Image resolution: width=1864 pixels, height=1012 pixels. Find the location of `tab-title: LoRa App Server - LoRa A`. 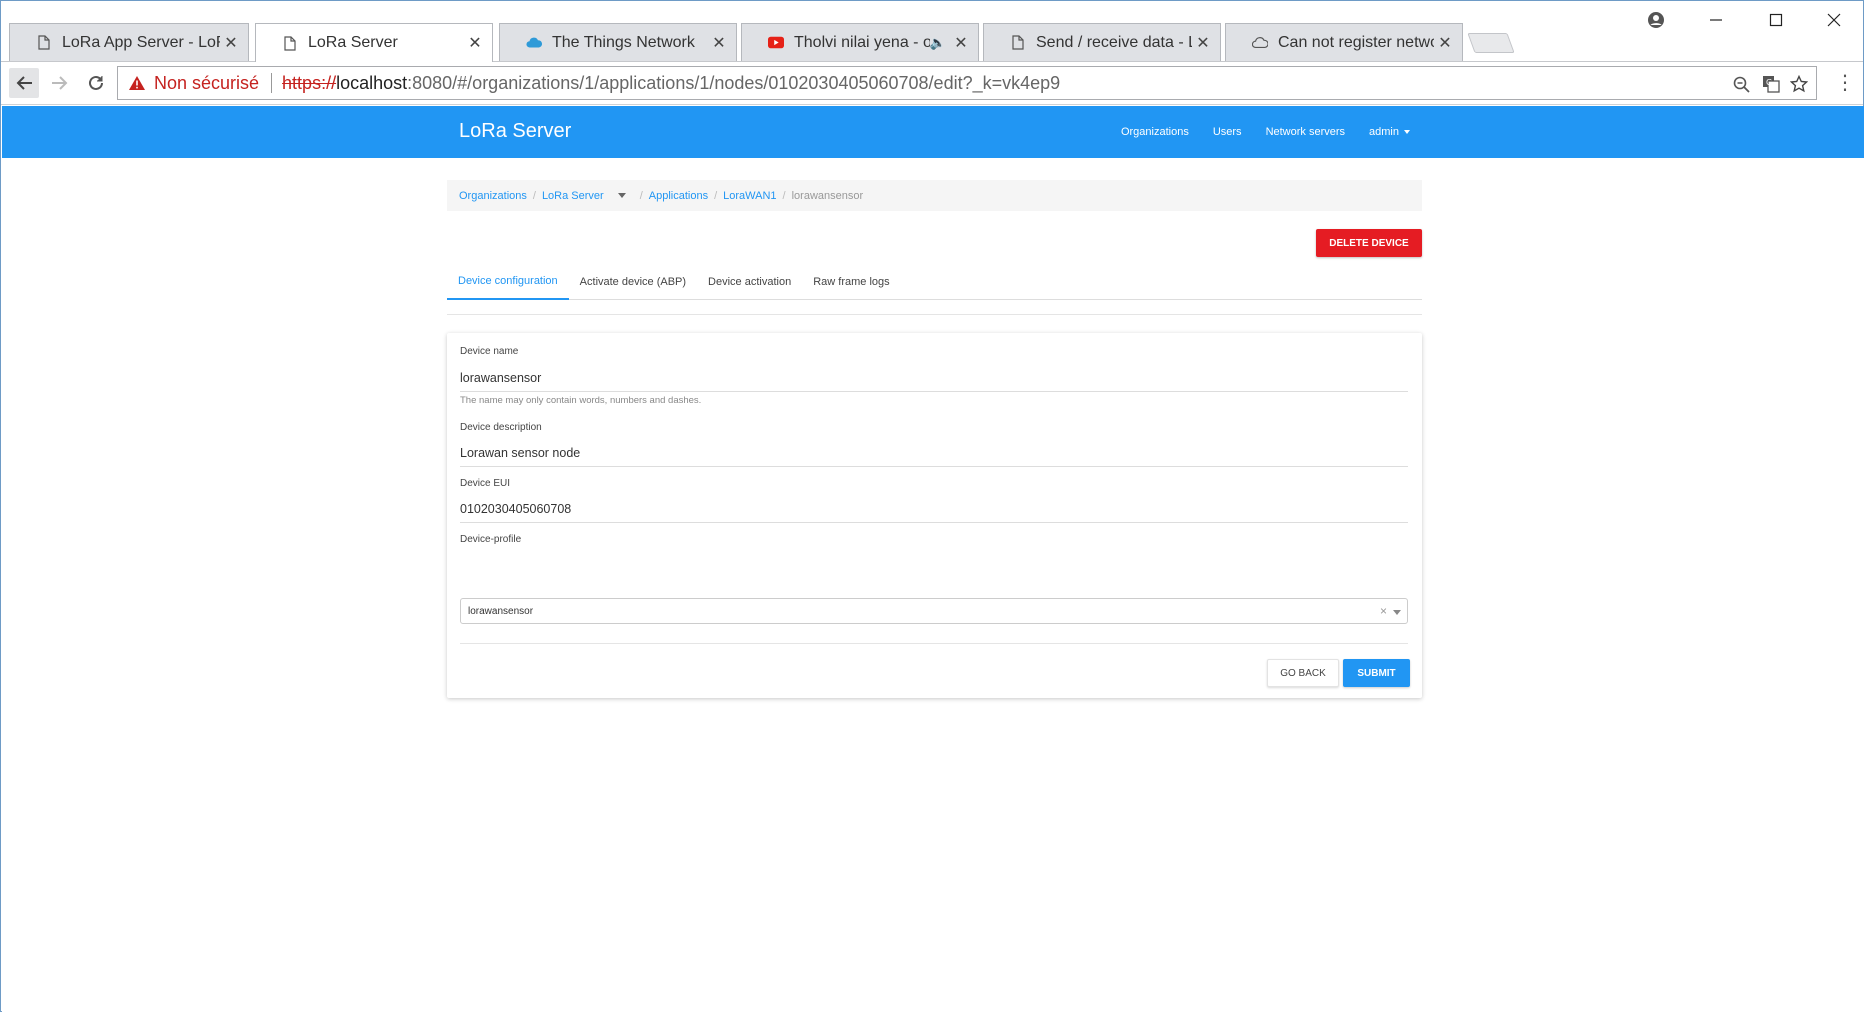

tab-title: LoRa App Server - LoRa A is located at coordinates (141, 42).